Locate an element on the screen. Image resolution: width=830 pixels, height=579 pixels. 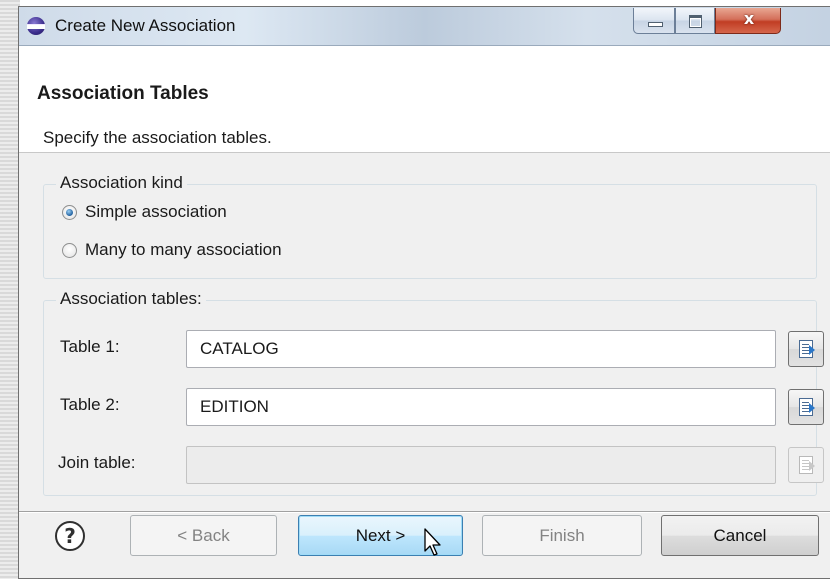
minimize-icon is located at coordinates (655, 24).